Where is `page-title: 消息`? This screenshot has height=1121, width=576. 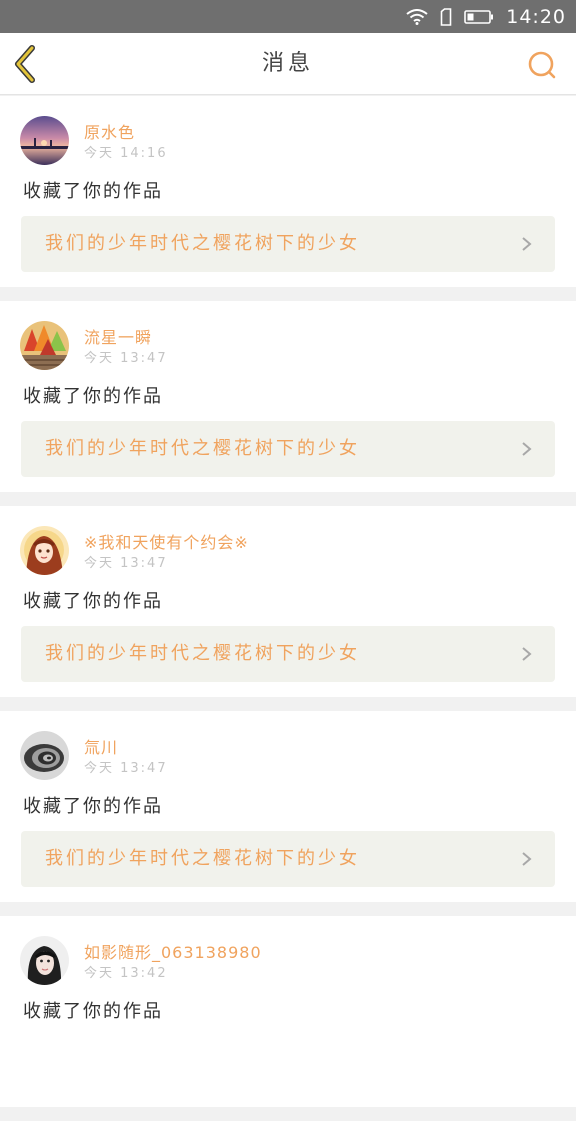 page-title: 消息 is located at coordinates (287, 63).